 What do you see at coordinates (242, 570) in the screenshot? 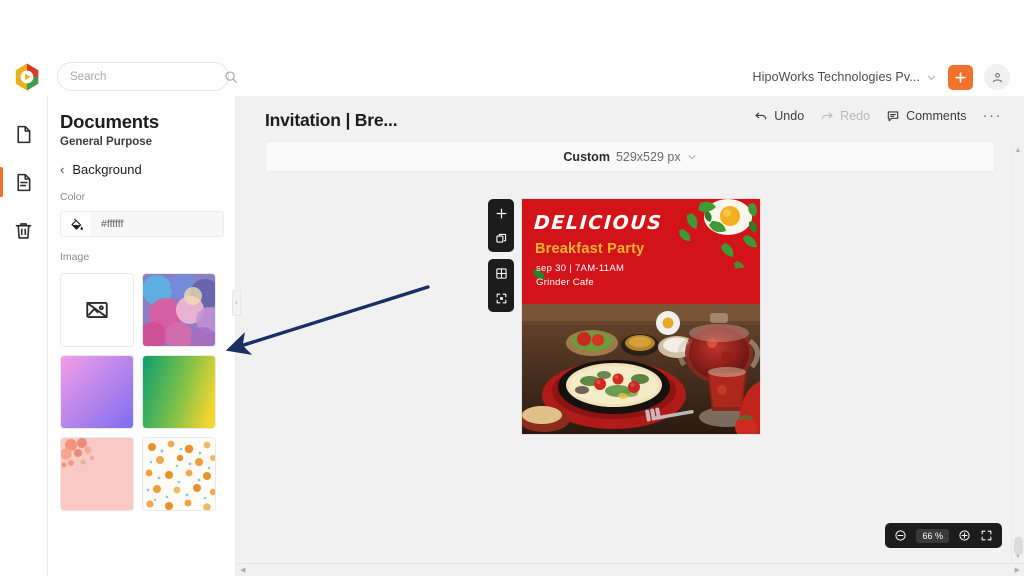
I see `scroll-left-arrow: ◀` at bounding box center [242, 570].